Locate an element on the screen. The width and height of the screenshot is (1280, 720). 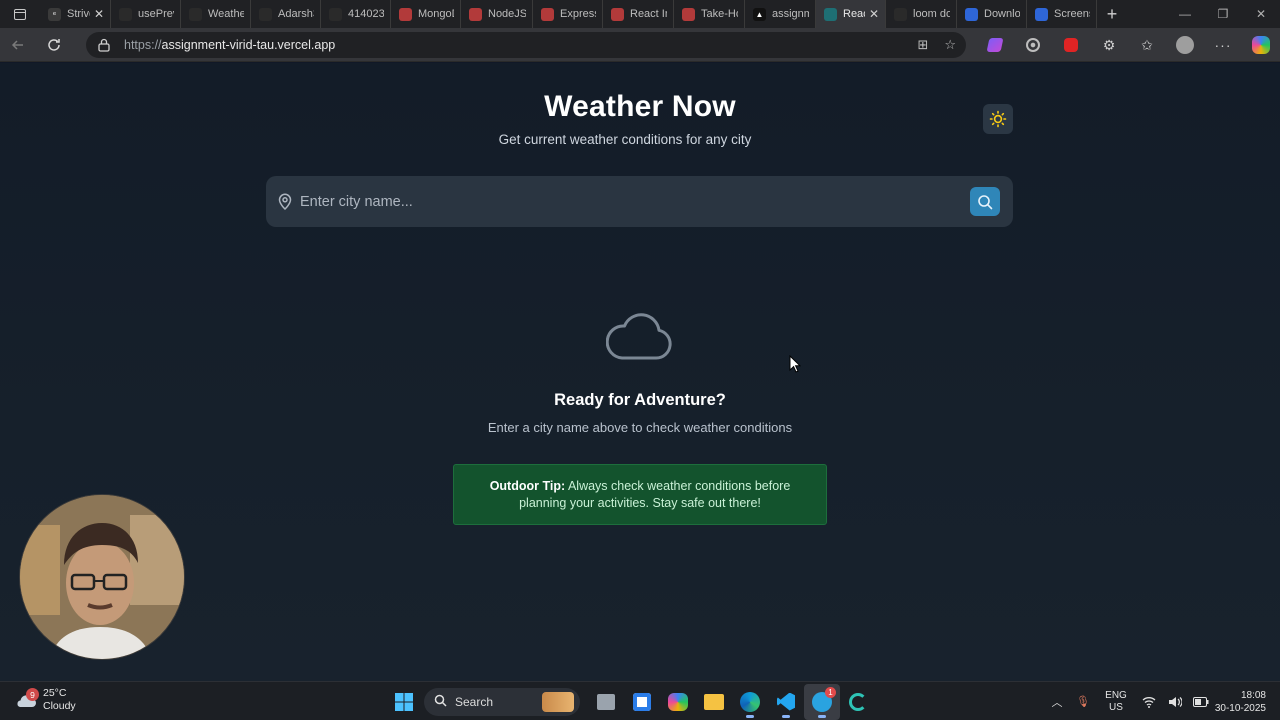
browser-tab: MongoD is located at coordinates (426, 14).